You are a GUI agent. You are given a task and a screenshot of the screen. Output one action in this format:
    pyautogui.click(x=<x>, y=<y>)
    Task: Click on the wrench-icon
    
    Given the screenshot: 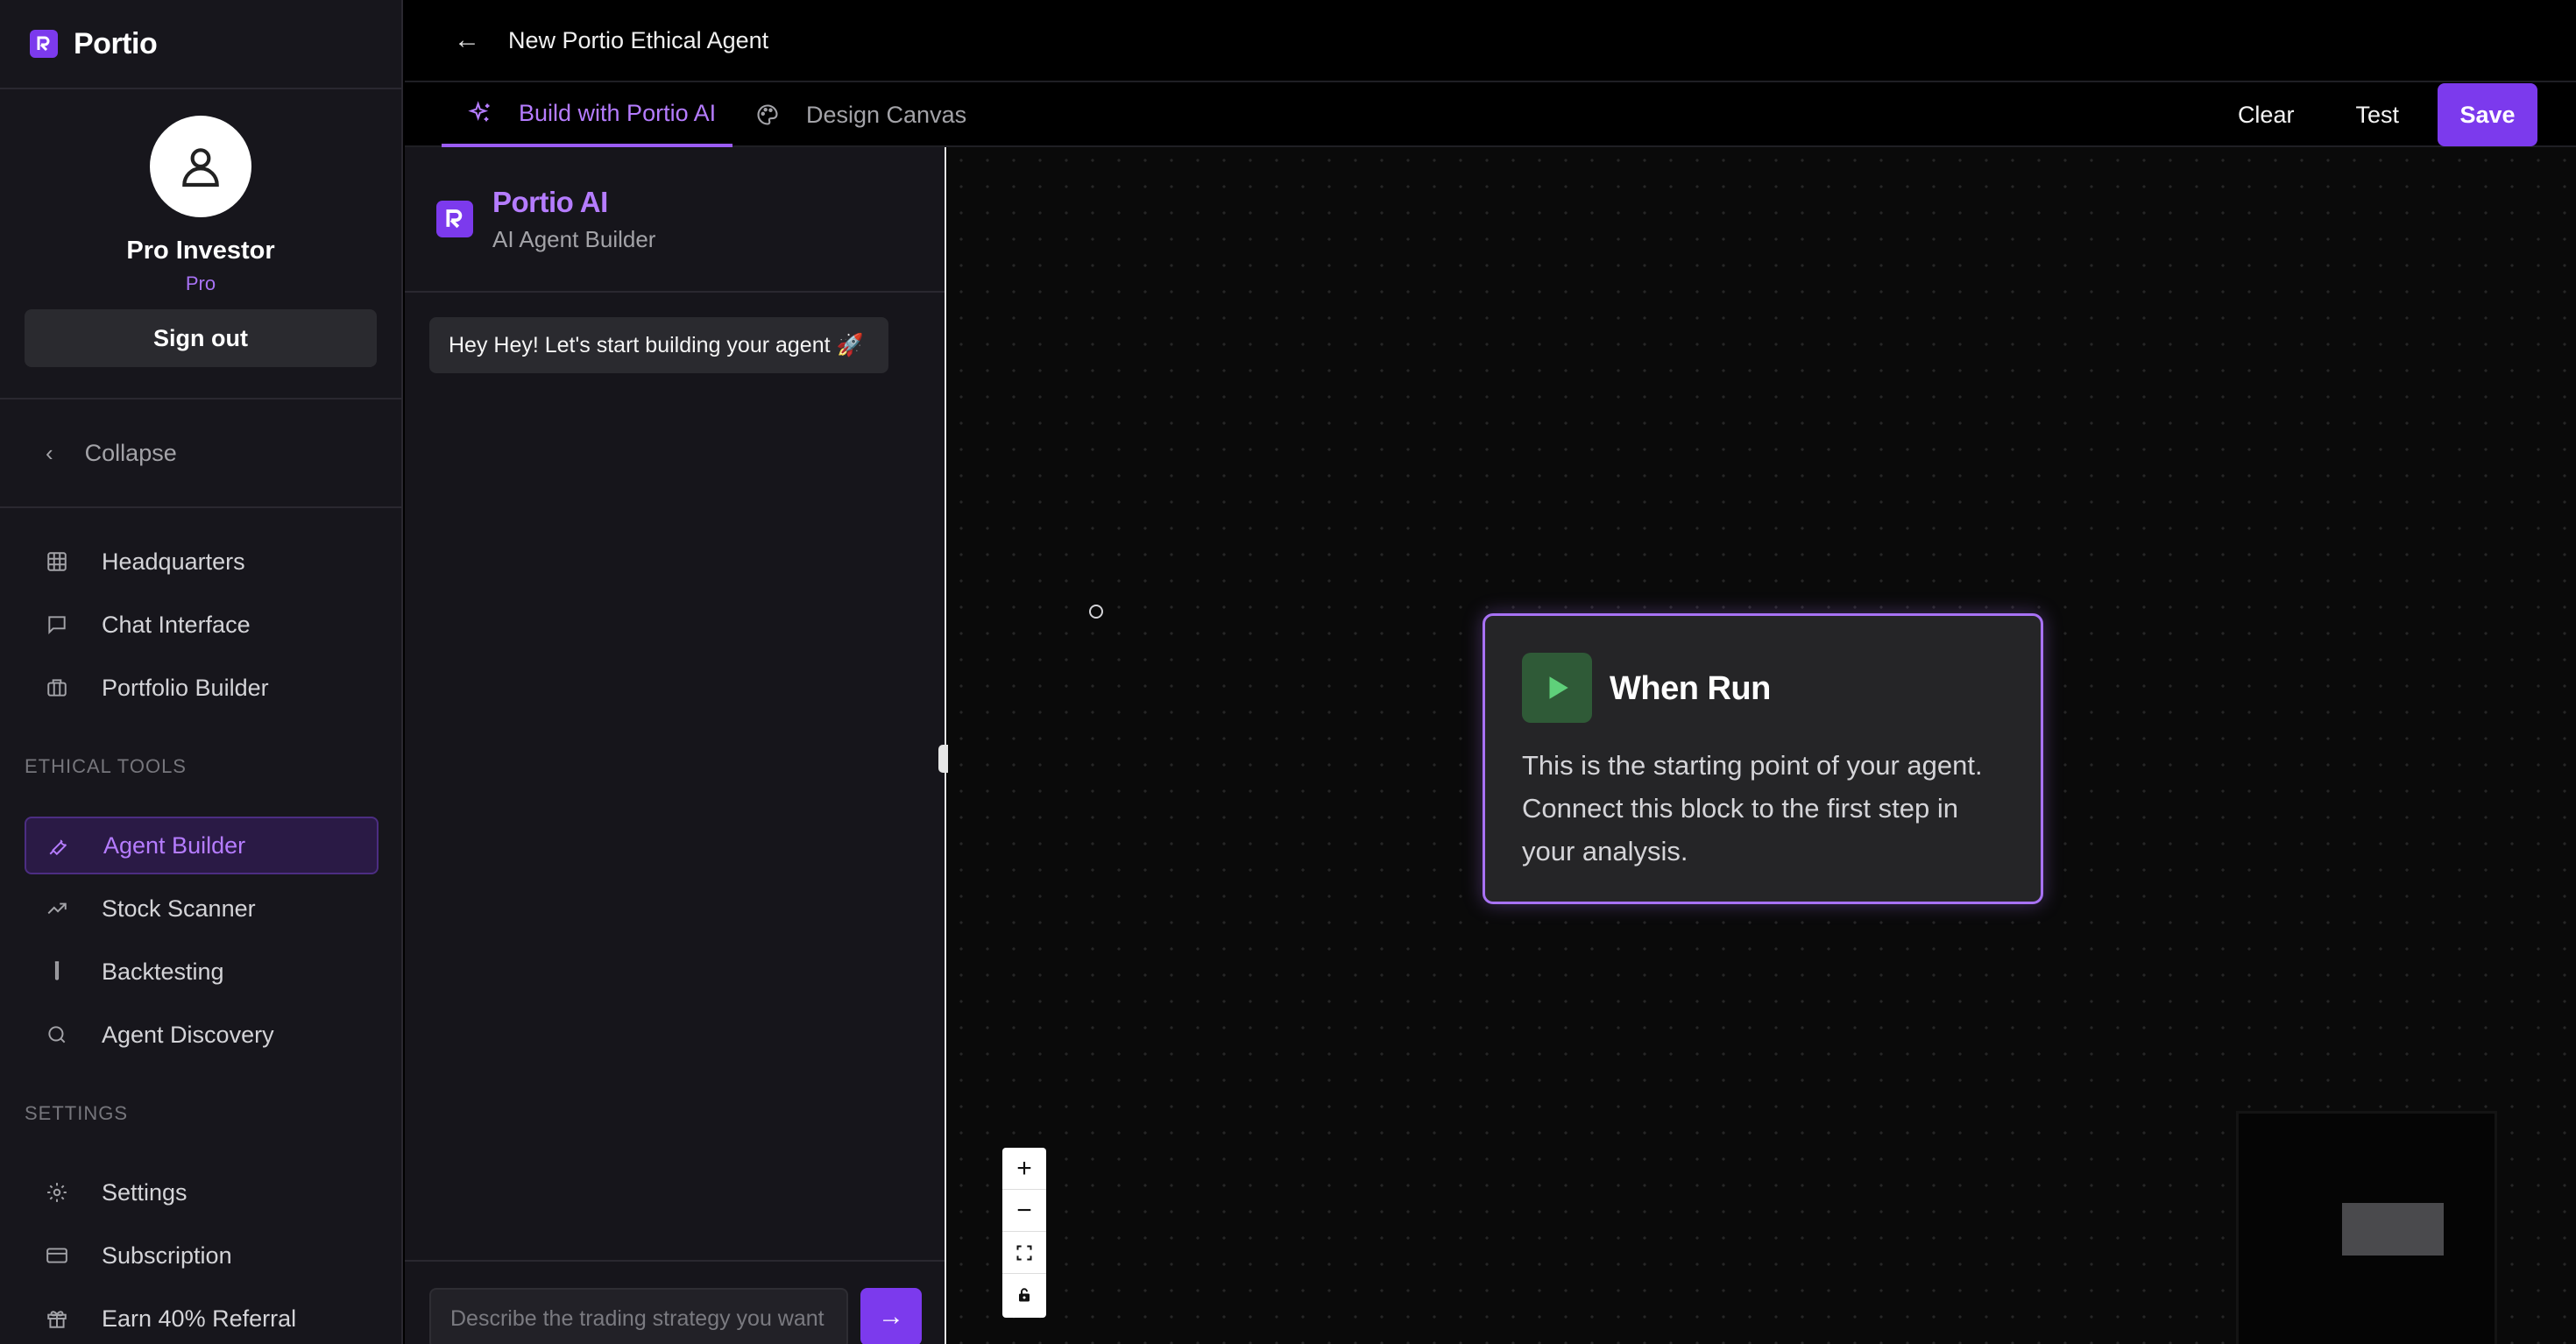 What is the action you would take?
    pyautogui.click(x=59, y=845)
    